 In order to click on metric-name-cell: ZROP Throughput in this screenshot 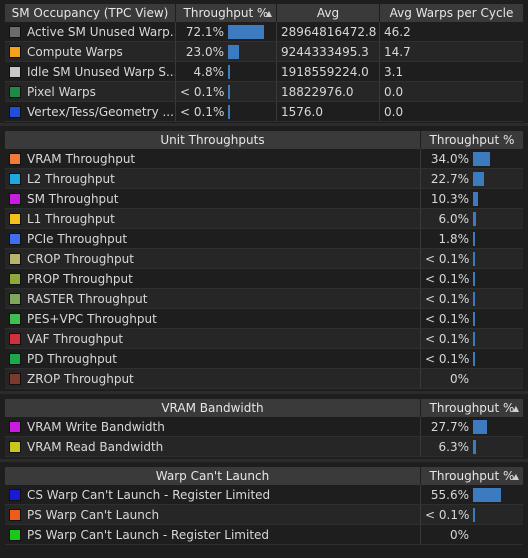, I will do `click(213, 378)`.